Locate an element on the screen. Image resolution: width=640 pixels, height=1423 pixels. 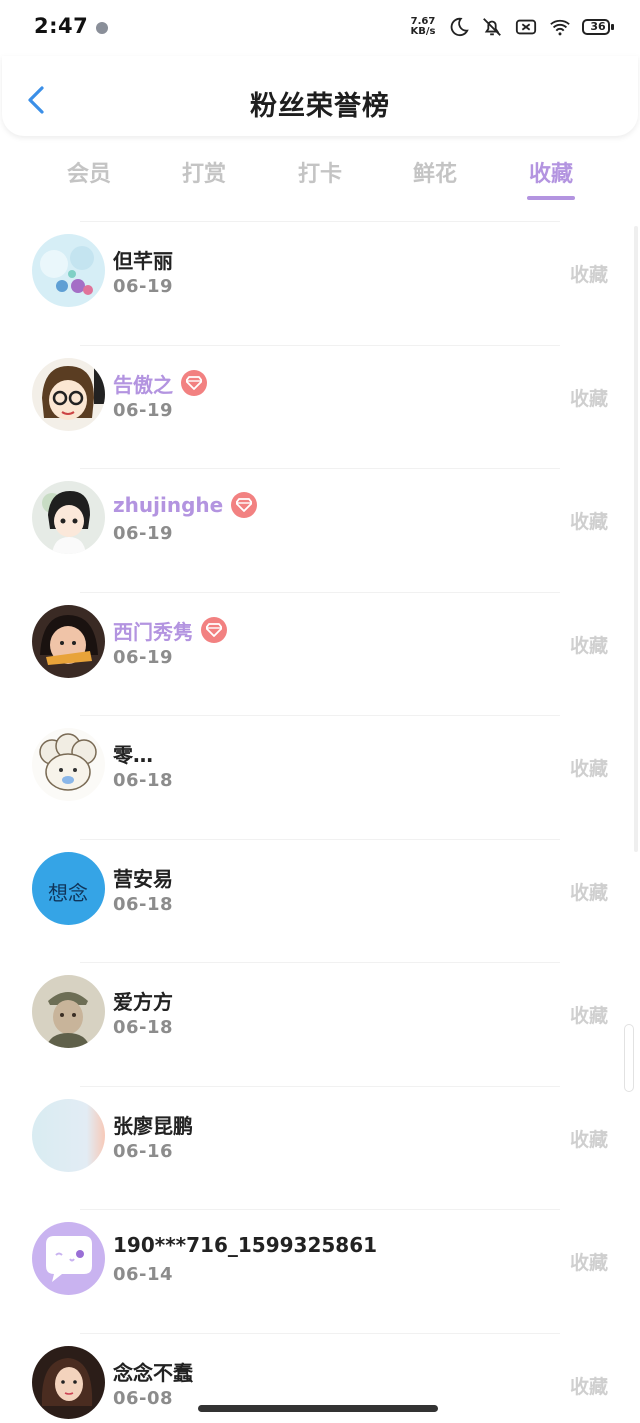
user-name-text: 190***716_1599325861 is located at coordinates (245, 1245).